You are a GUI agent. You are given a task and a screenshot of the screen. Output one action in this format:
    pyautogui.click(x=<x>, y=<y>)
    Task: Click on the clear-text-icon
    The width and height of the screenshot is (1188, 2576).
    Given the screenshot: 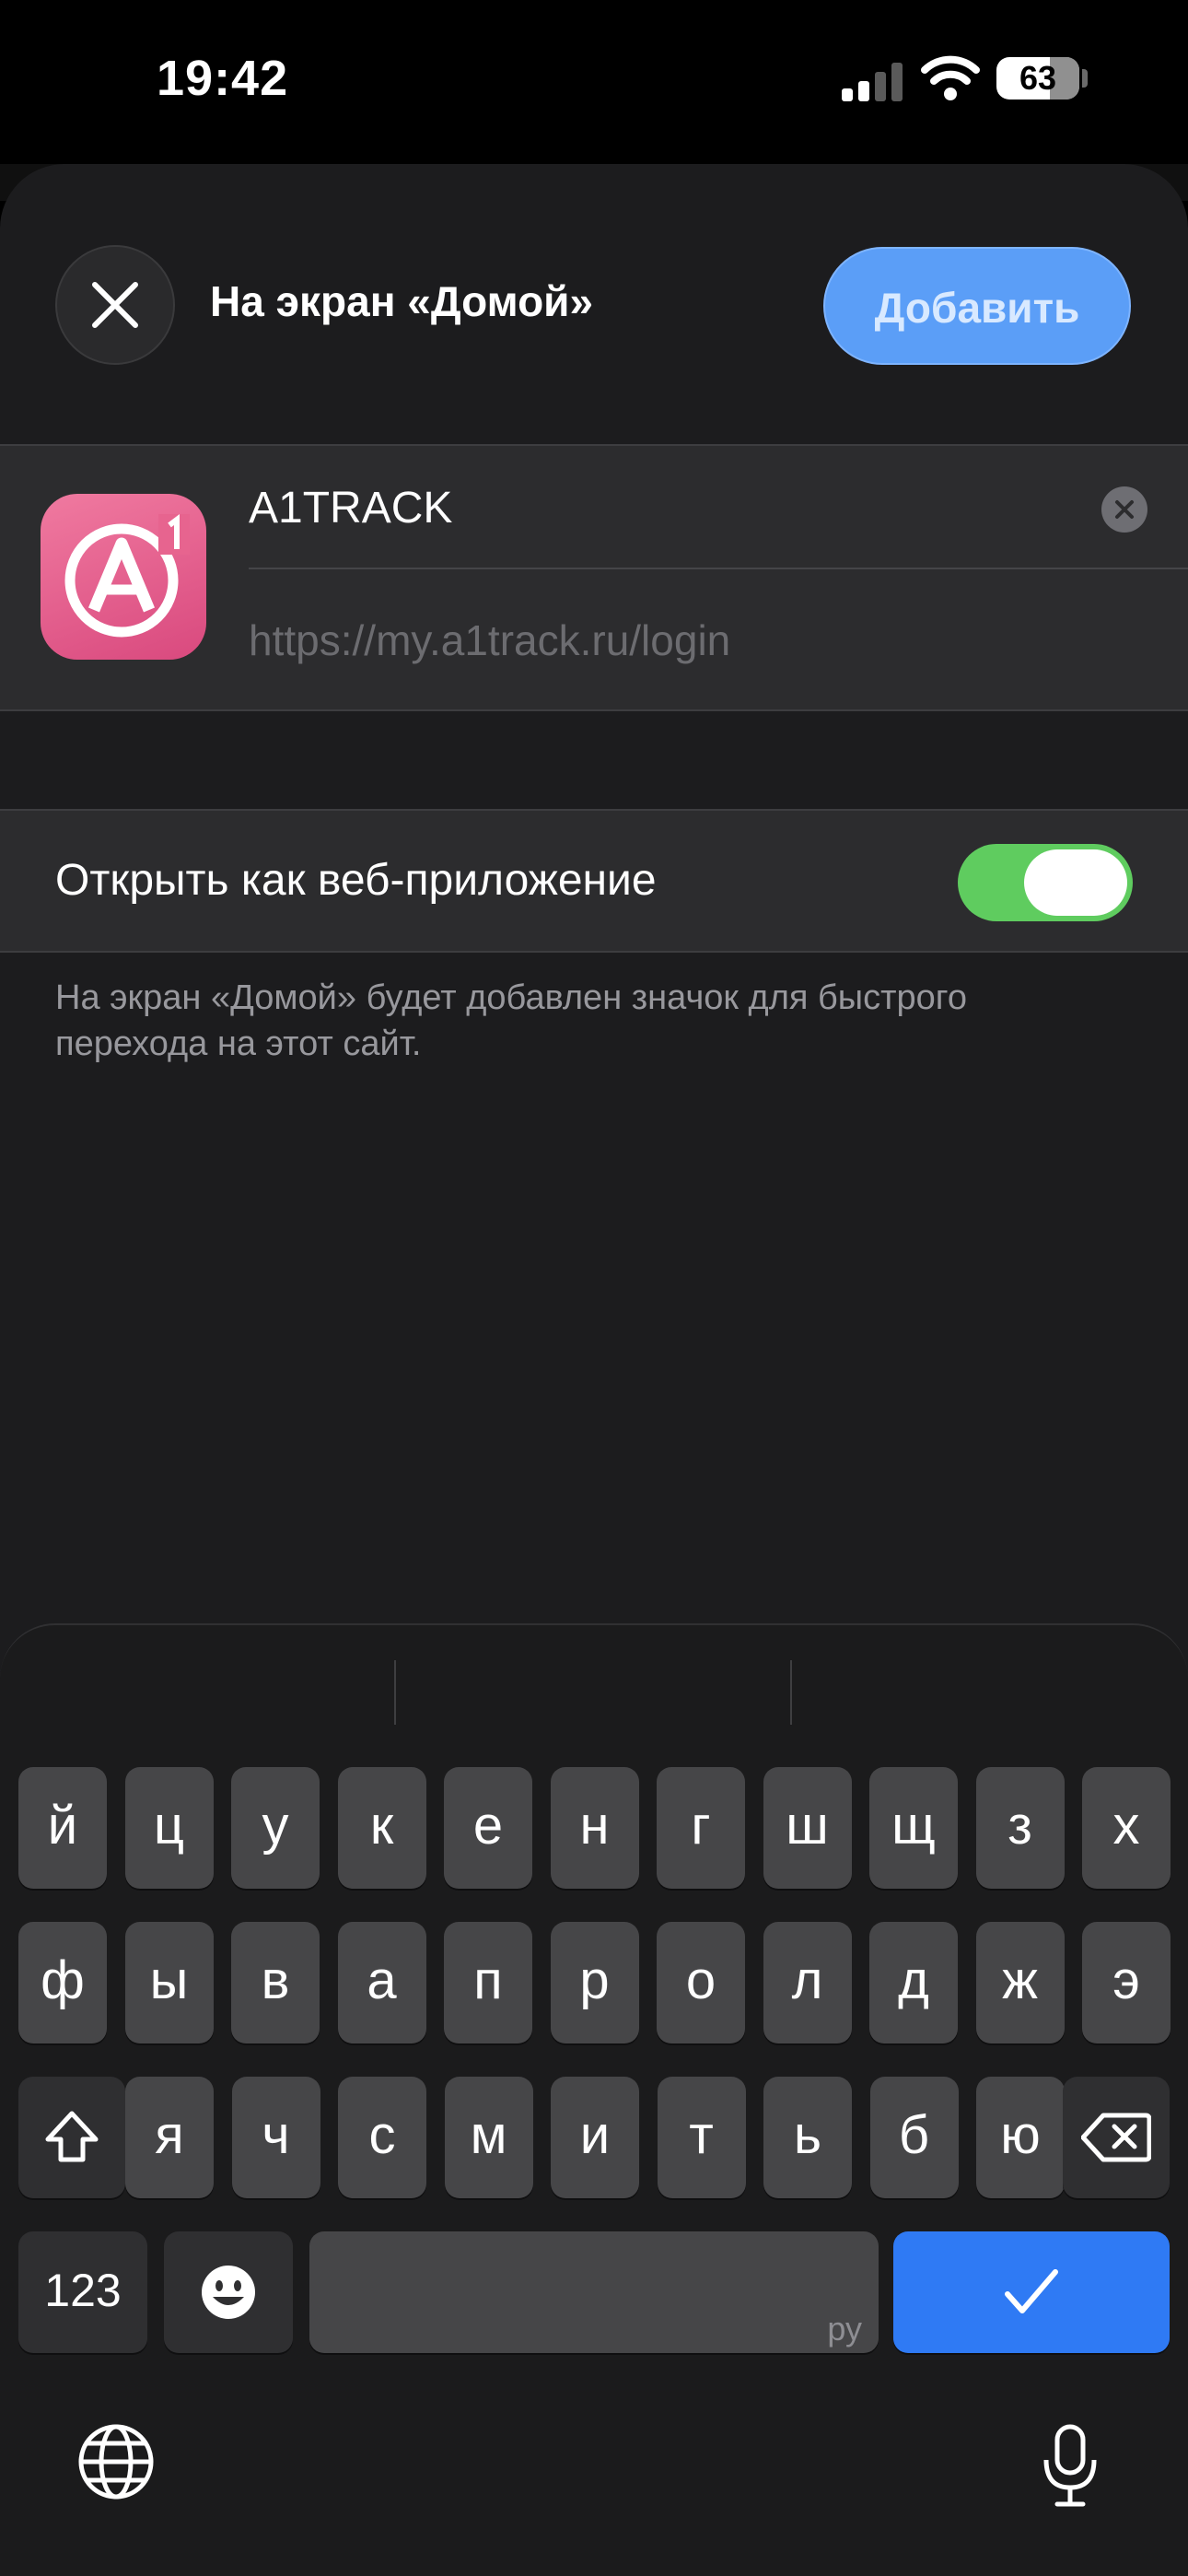 What is the action you would take?
    pyautogui.click(x=1124, y=509)
    